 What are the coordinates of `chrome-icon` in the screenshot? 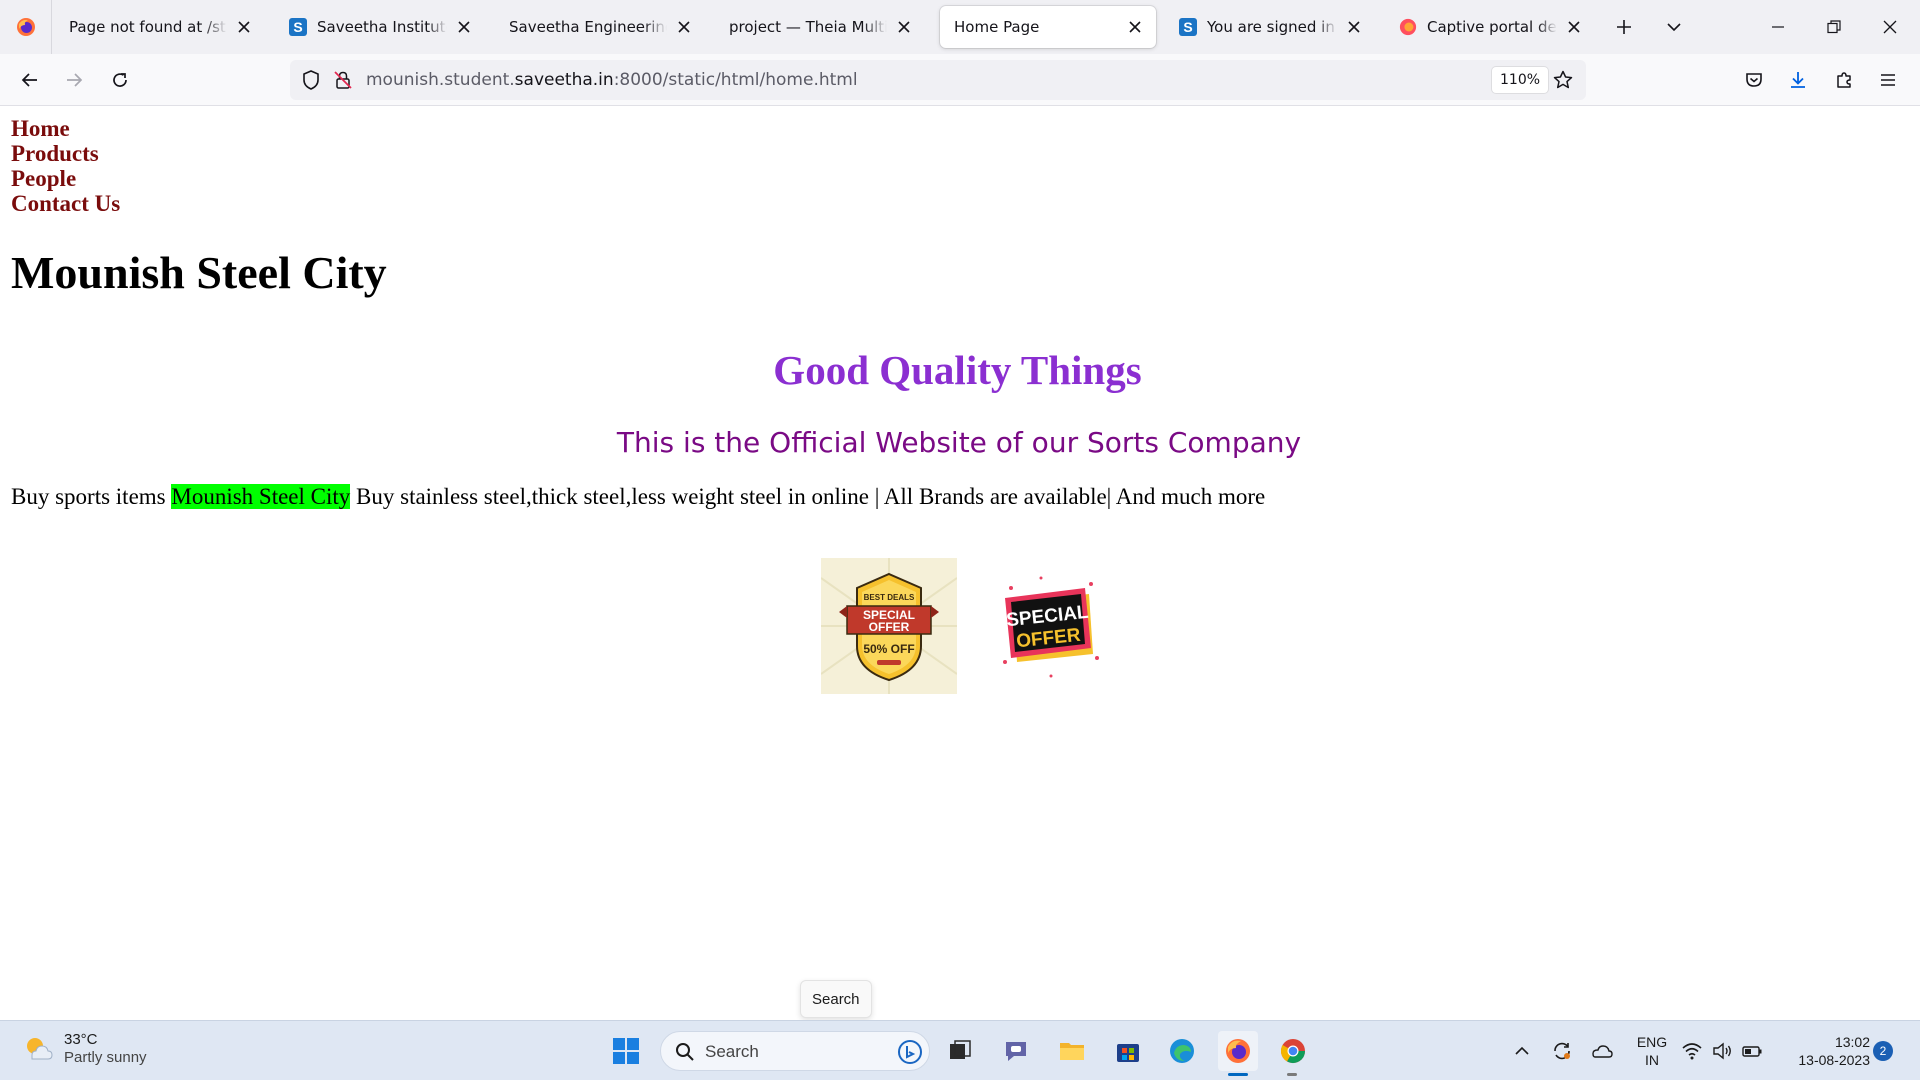 It's located at (1292, 1051).